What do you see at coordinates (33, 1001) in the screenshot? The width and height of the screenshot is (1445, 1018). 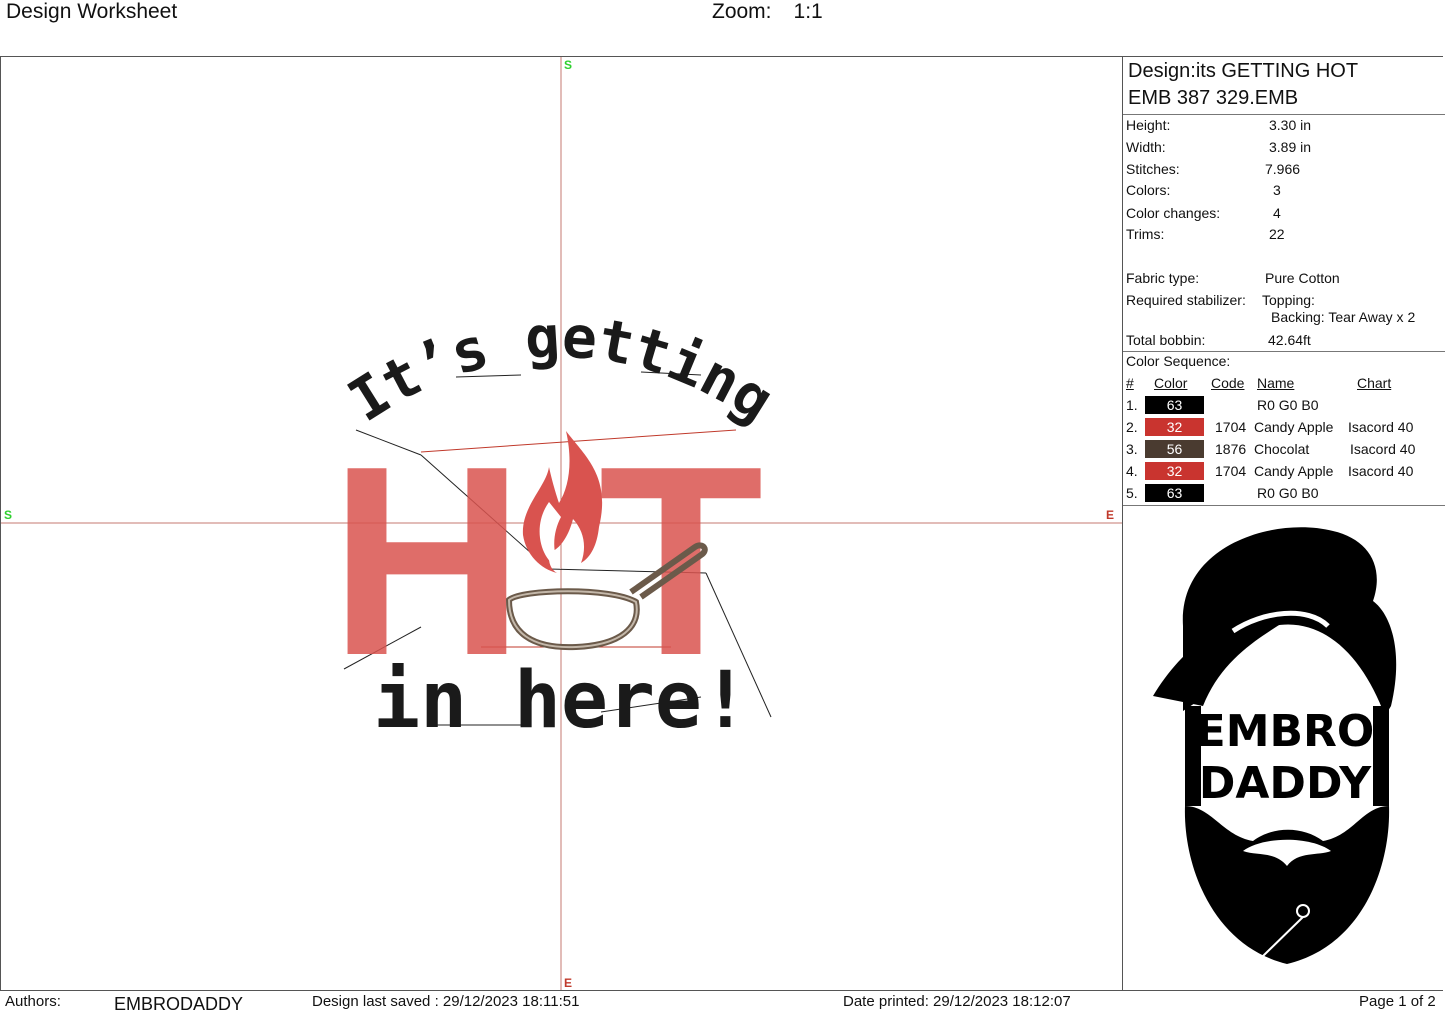 I see `authors-label: Authors:` at bounding box center [33, 1001].